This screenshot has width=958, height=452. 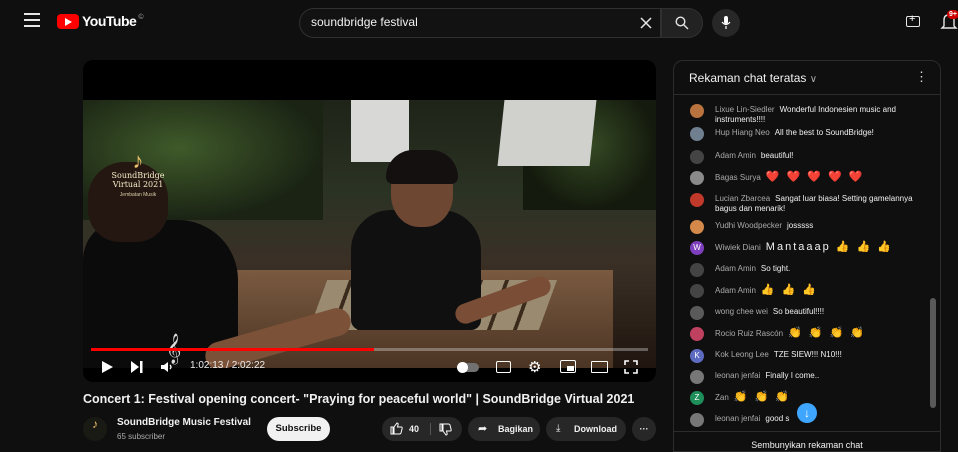 What do you see at coordinates (777, 155) in the screenshot?
I see `chat-text: beautiful!` at bounding box center [777, 155].